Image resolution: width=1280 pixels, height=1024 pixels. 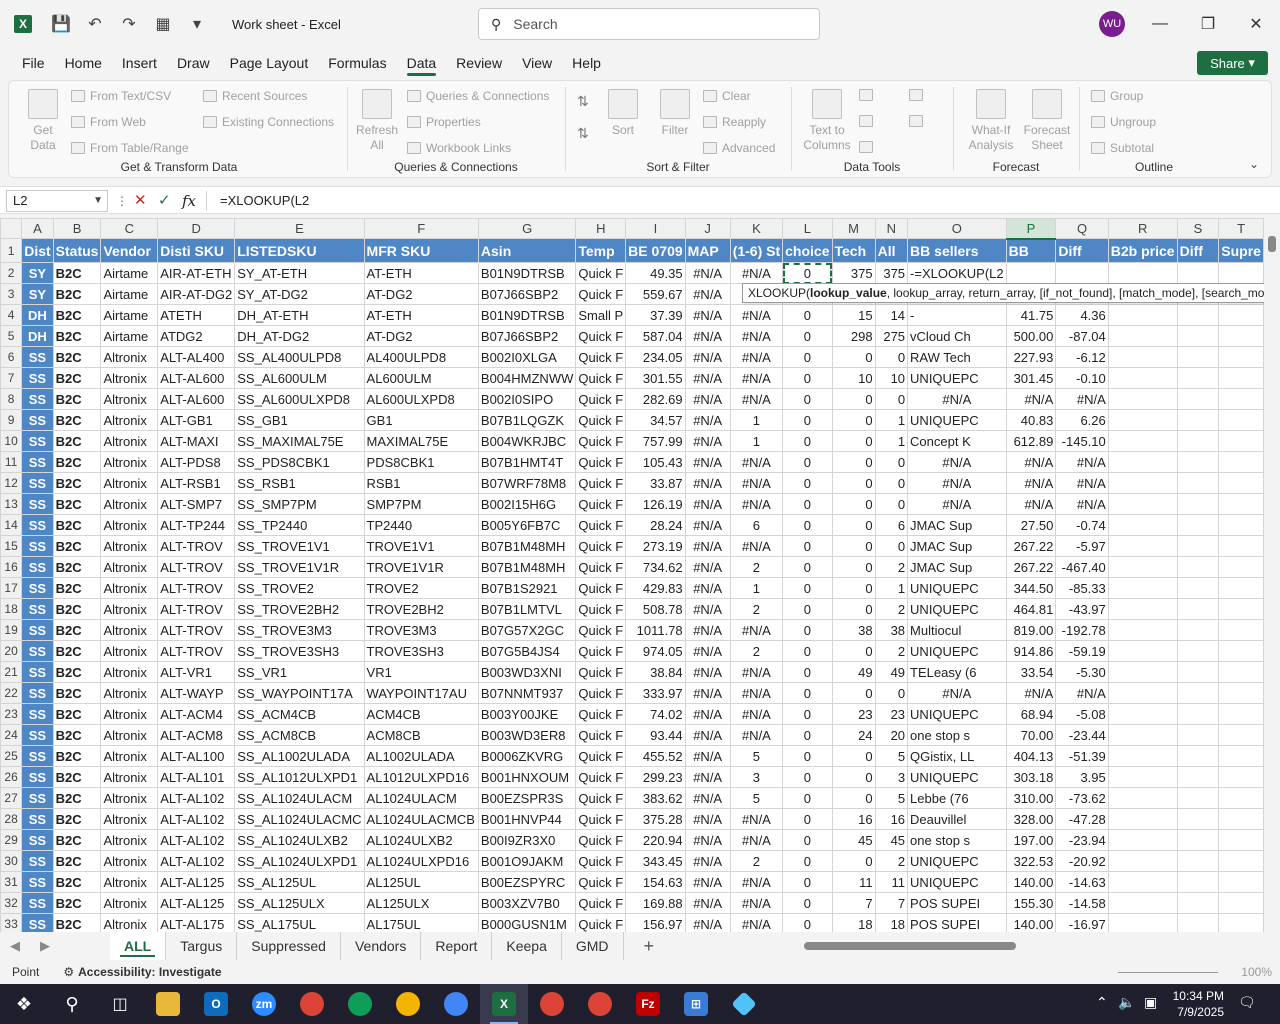 I want to click on cell: -23.44, so click(x=1082, y=735).